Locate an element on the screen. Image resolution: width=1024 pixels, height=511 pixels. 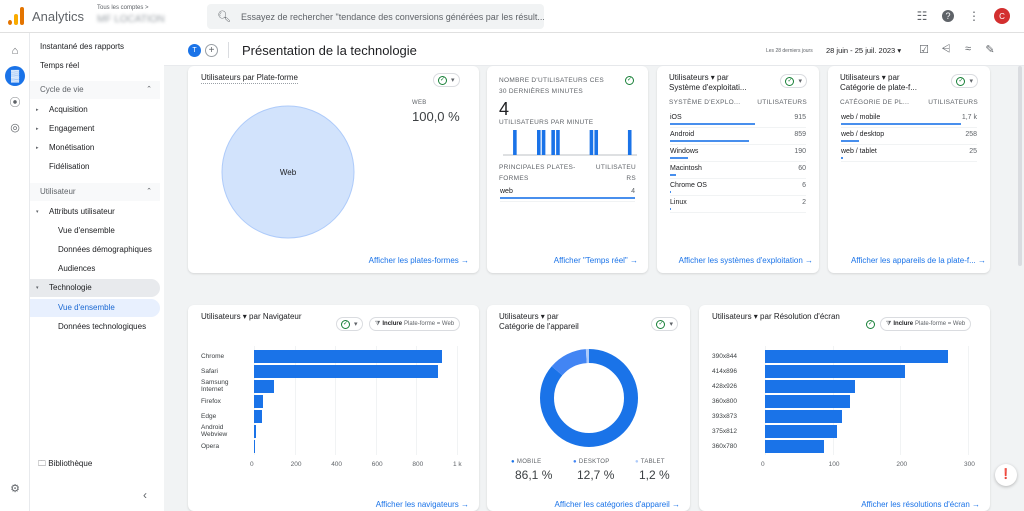
nav-section-user: Utilisateur ⌃ is located at coordinates (95, 192).